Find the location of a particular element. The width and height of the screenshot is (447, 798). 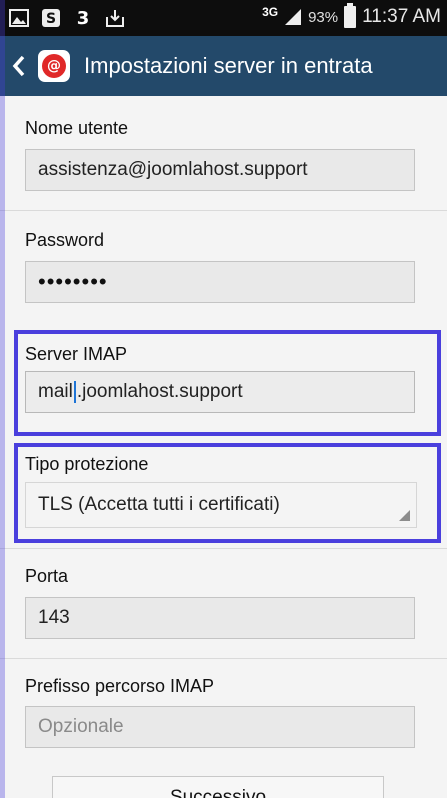

password-label: Password is located at coordinates (65, 240).